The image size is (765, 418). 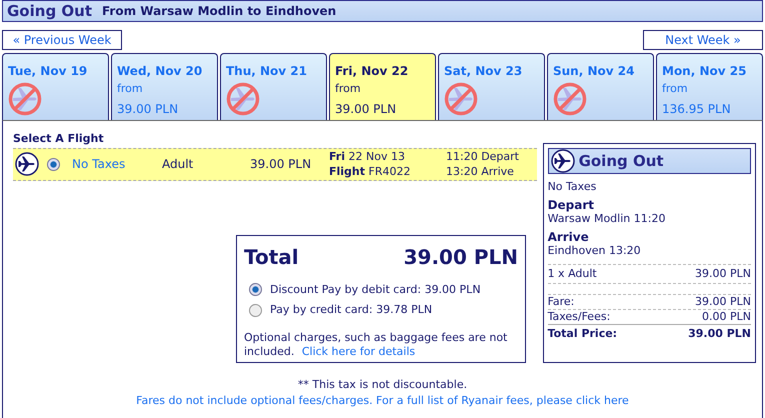 What do you see at coordinates (705, 71) in the screenshot?
I see `day-label: Mon, Nov 25` at bounding box center [705, 71].